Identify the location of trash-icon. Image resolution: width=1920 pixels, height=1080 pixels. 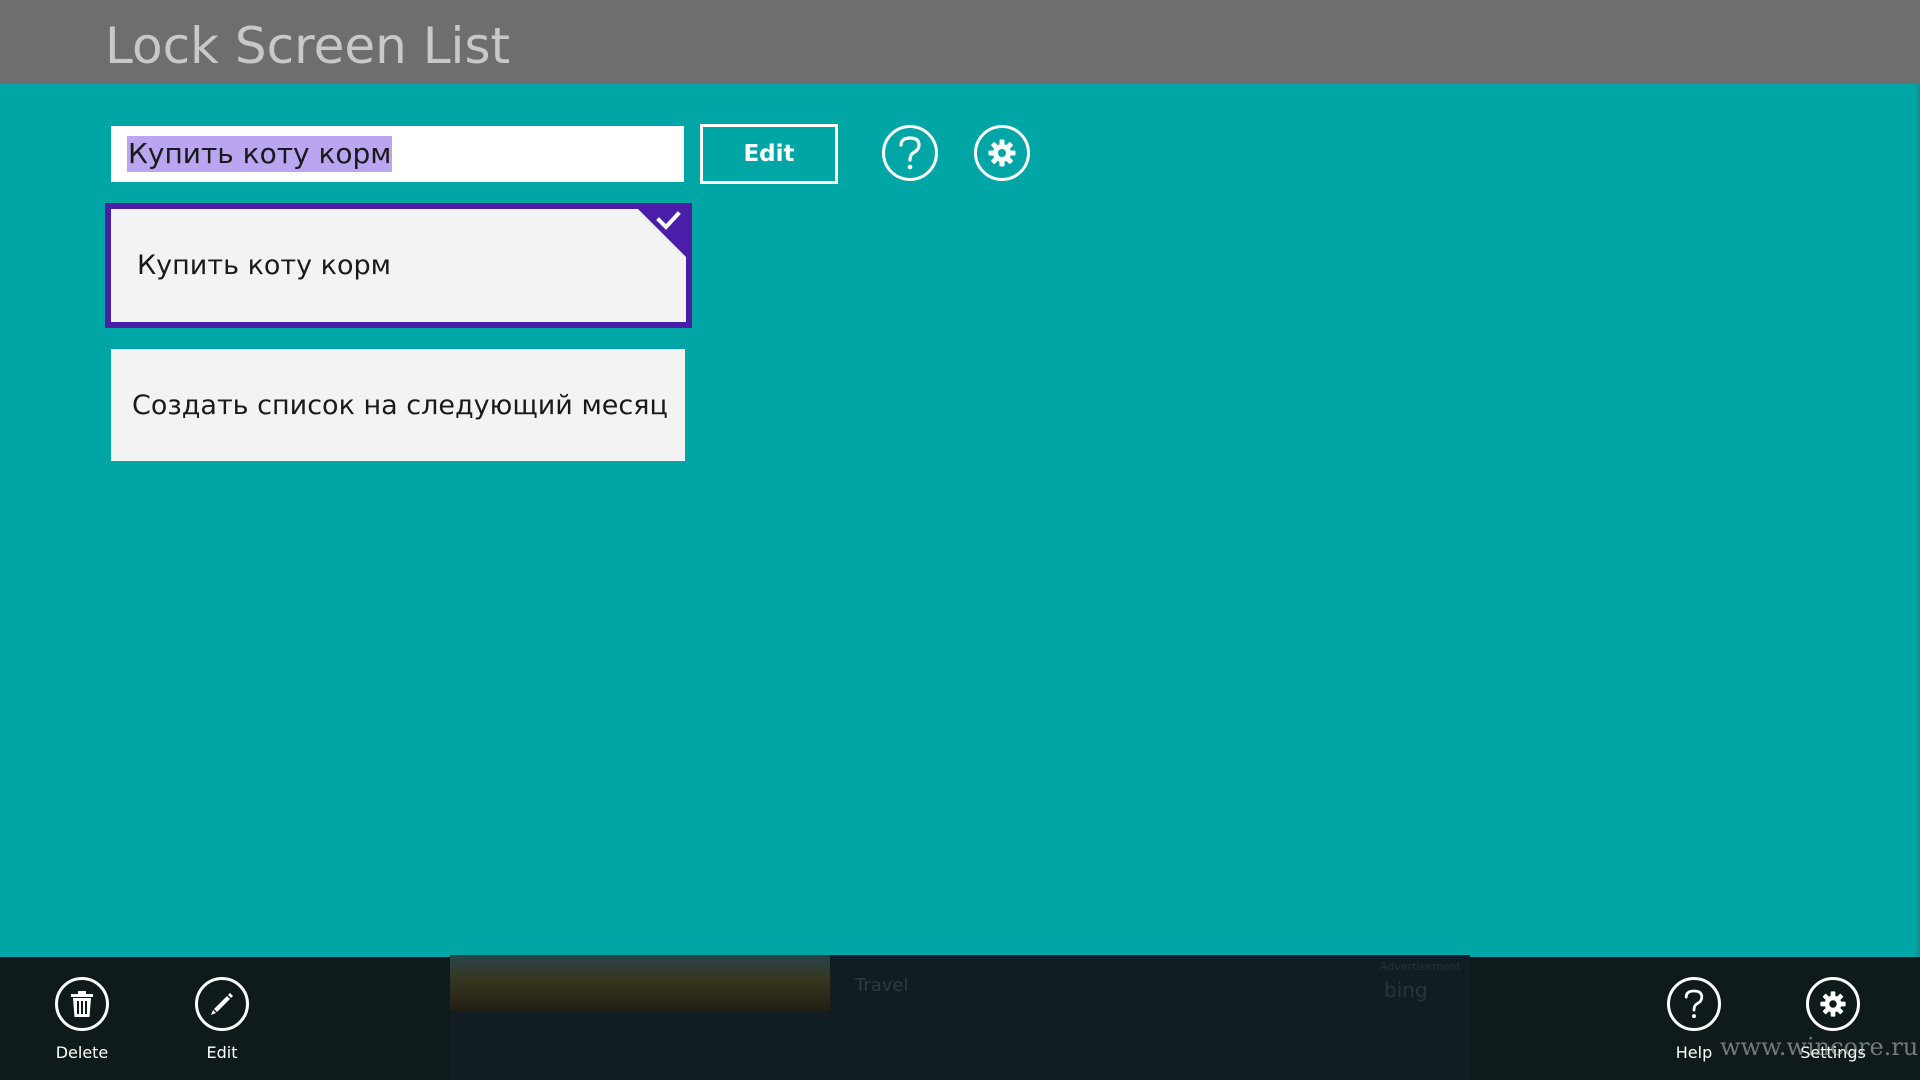
(82, 1004).